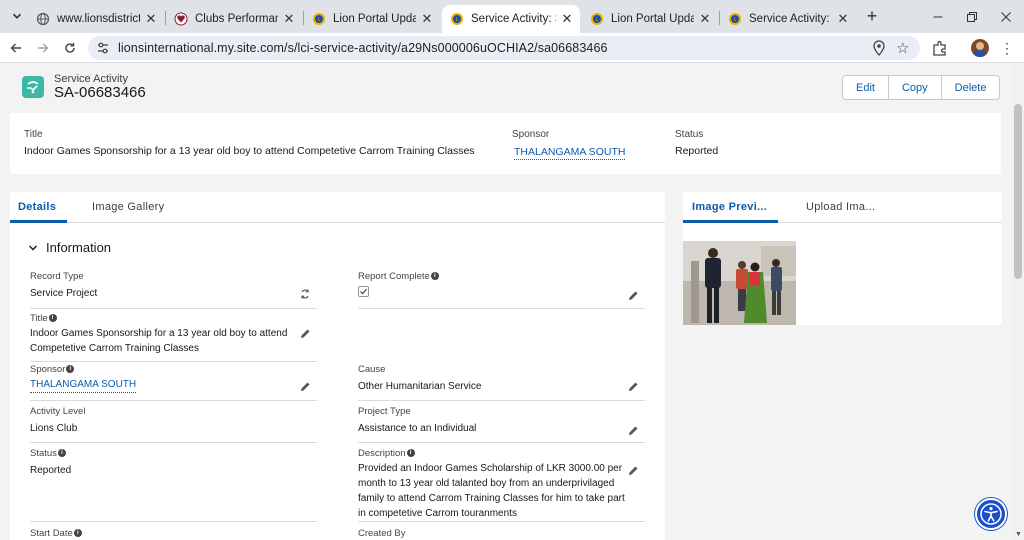 This screenshot has width=1024, height=540. I want to click on browser-tab-1: www.lionsdistrict306 ✕, so click(96, 19).